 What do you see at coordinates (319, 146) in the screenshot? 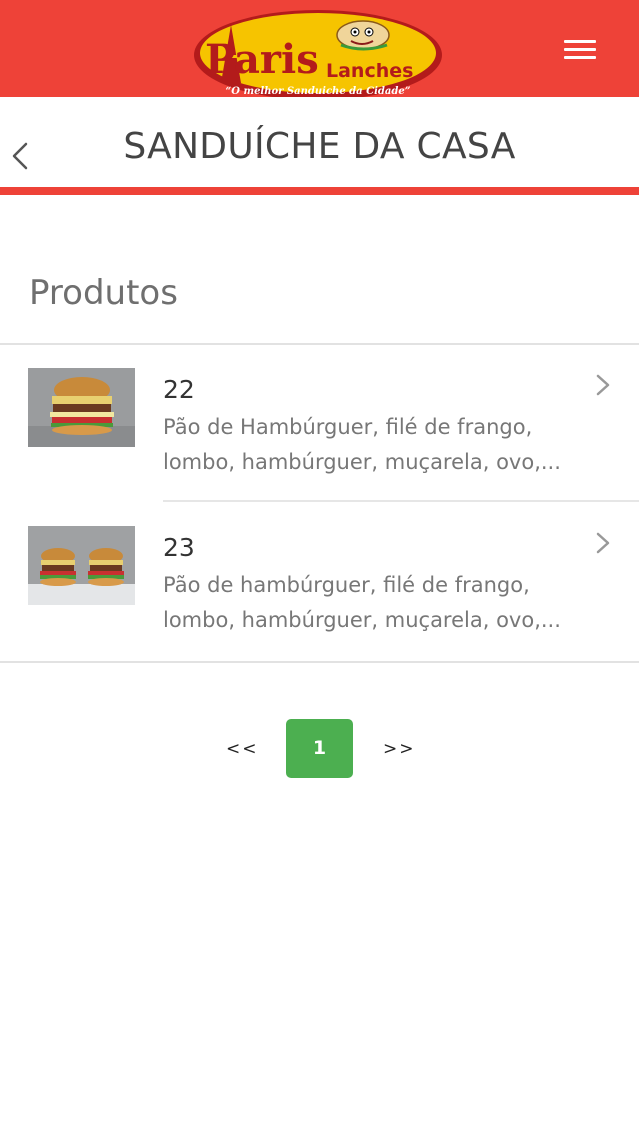
I see `page-title: SANDUÍCHE DA CASA` at bounding box center [319, 146].